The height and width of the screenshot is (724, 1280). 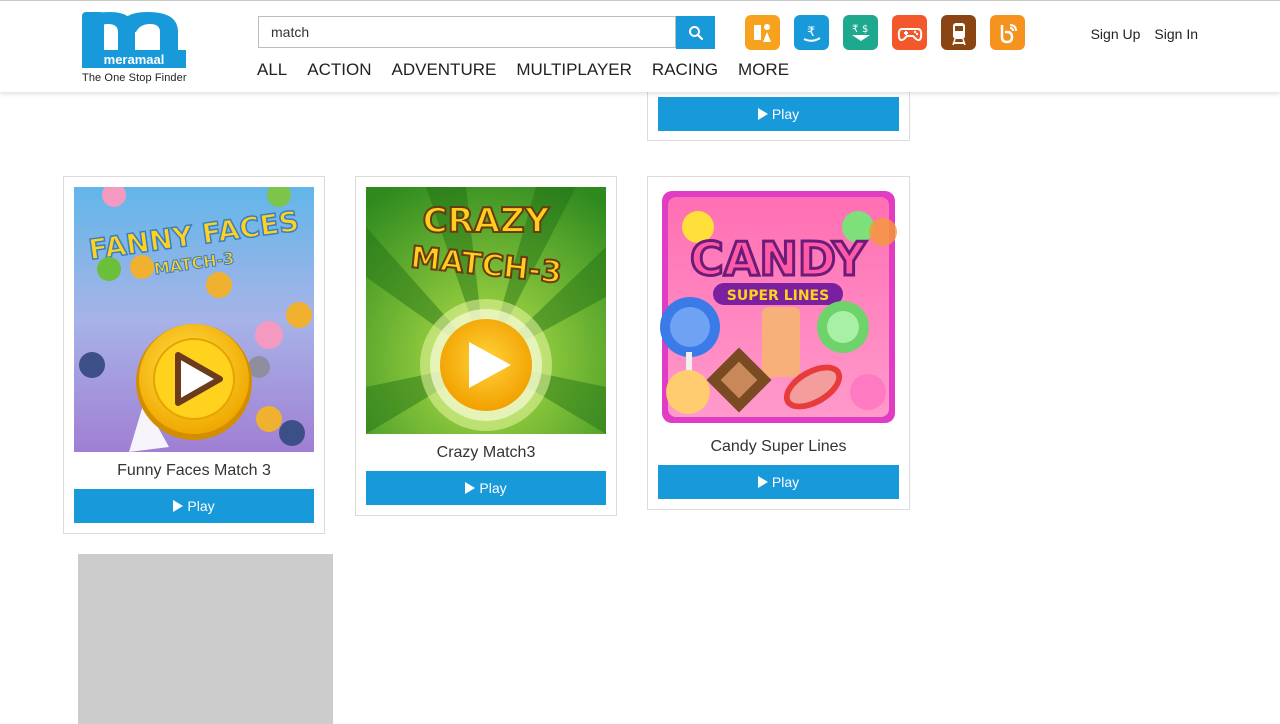 I want to click on jobs-icon, so click(x=762, y=32).